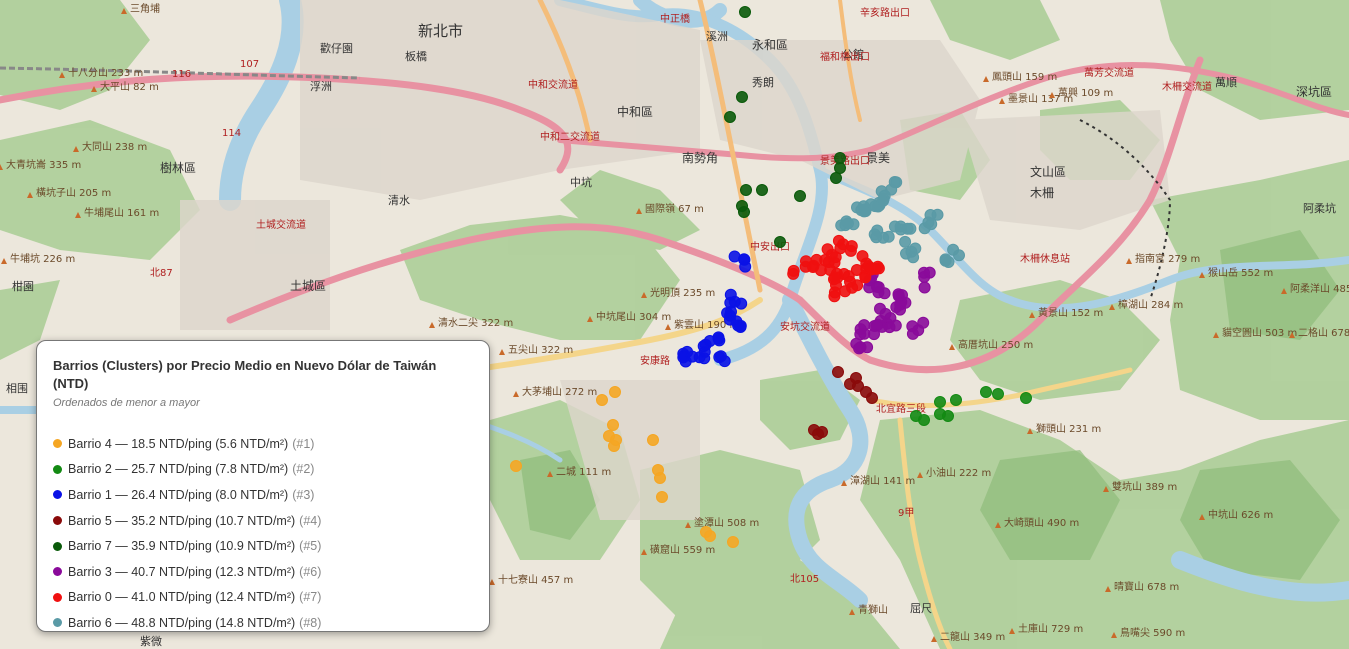 This screenshot has height=649, width=1349. What do you see at coordinates (1024, 77) in the screenshot?
I see `peak-label: 鳳頭山 159 m` at bounding box center [1024, 77].